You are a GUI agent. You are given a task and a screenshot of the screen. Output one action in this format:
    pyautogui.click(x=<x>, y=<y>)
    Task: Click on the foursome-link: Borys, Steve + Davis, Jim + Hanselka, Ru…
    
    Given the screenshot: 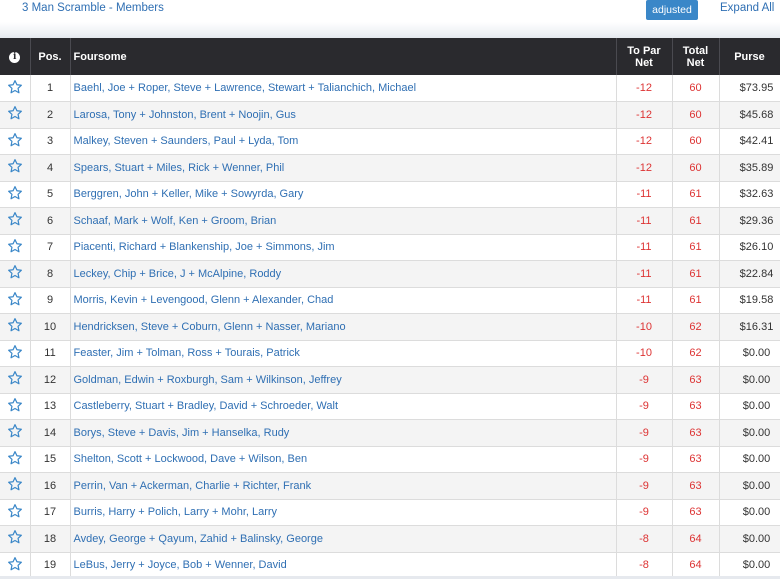 What is the action you would take?
    pyautogui.click(x=343, y=433)
    